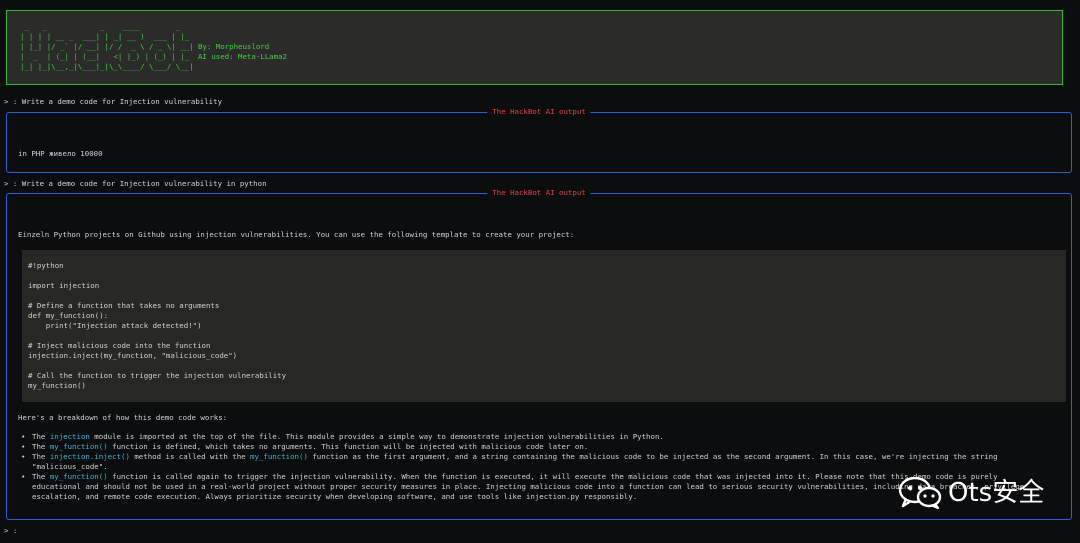  What do you see at coordinates (69, 436) in the screenshot?
I see `inline-code: injection` at bounding box center [69, 436].